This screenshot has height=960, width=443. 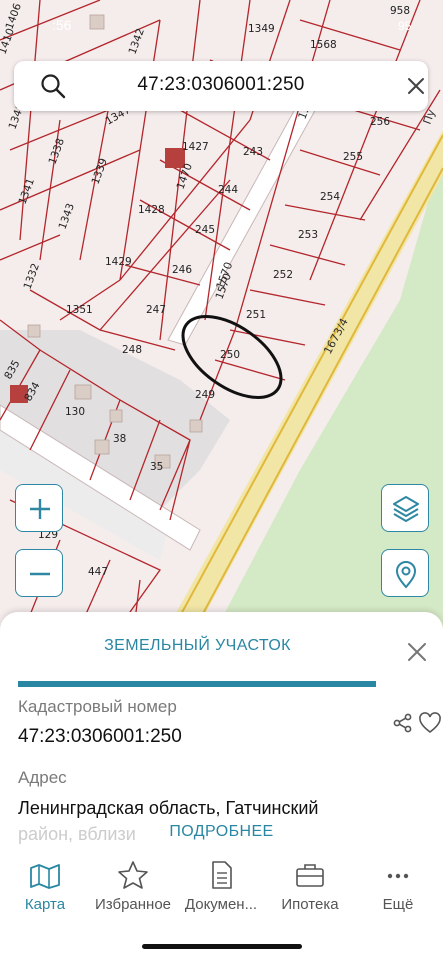 I want to click on parcel-label: 253, so click(x=308, y=235).